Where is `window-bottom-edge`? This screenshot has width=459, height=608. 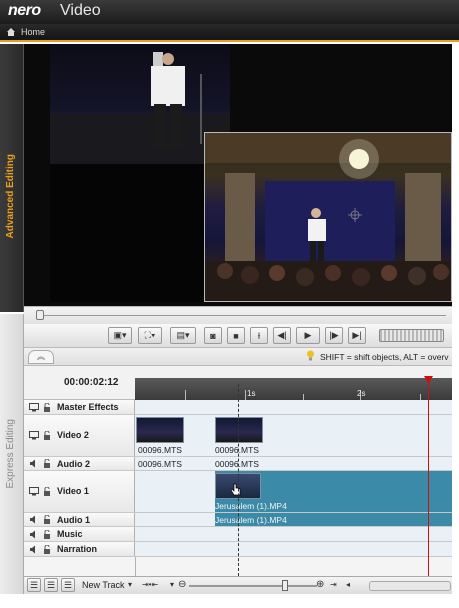 window-bottom-edge is located at coordinates (229, 601).